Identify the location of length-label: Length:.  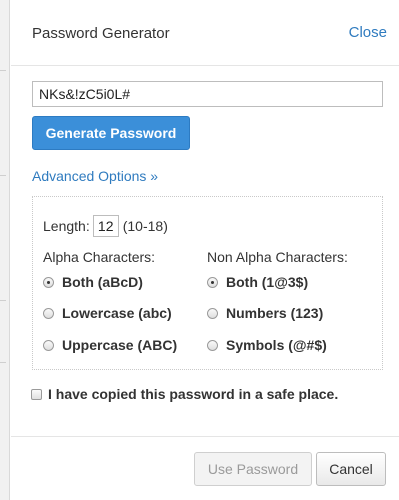
(66, 226).